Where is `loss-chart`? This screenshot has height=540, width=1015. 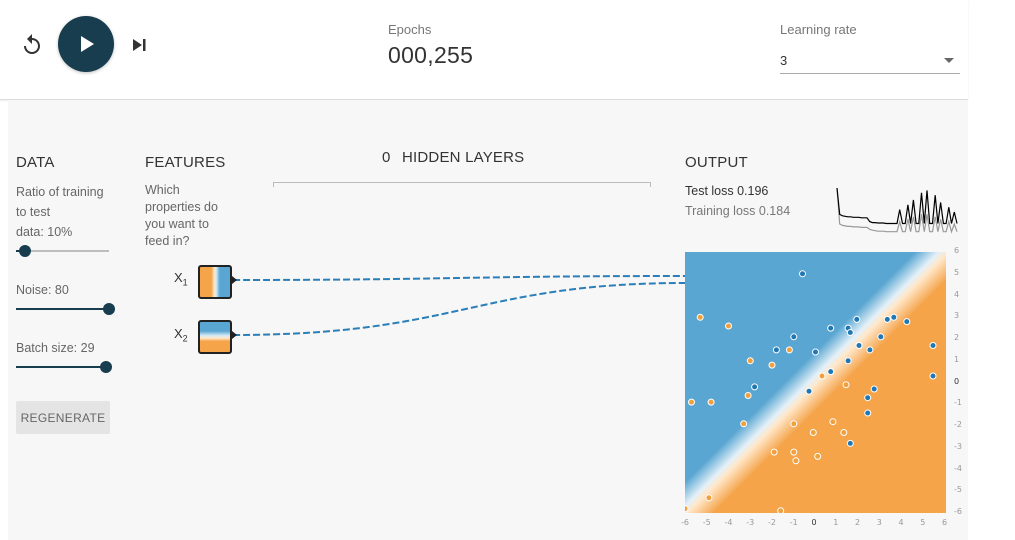 loss-chart is located at coordinates (897, 210).